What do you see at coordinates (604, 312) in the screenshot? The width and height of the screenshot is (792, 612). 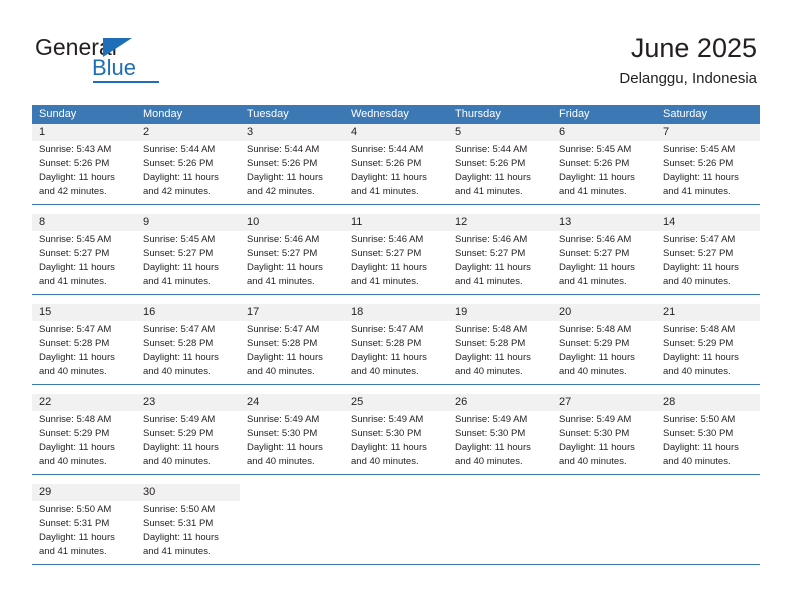 I see `day-number: 20` at bounding box center [604, 312].